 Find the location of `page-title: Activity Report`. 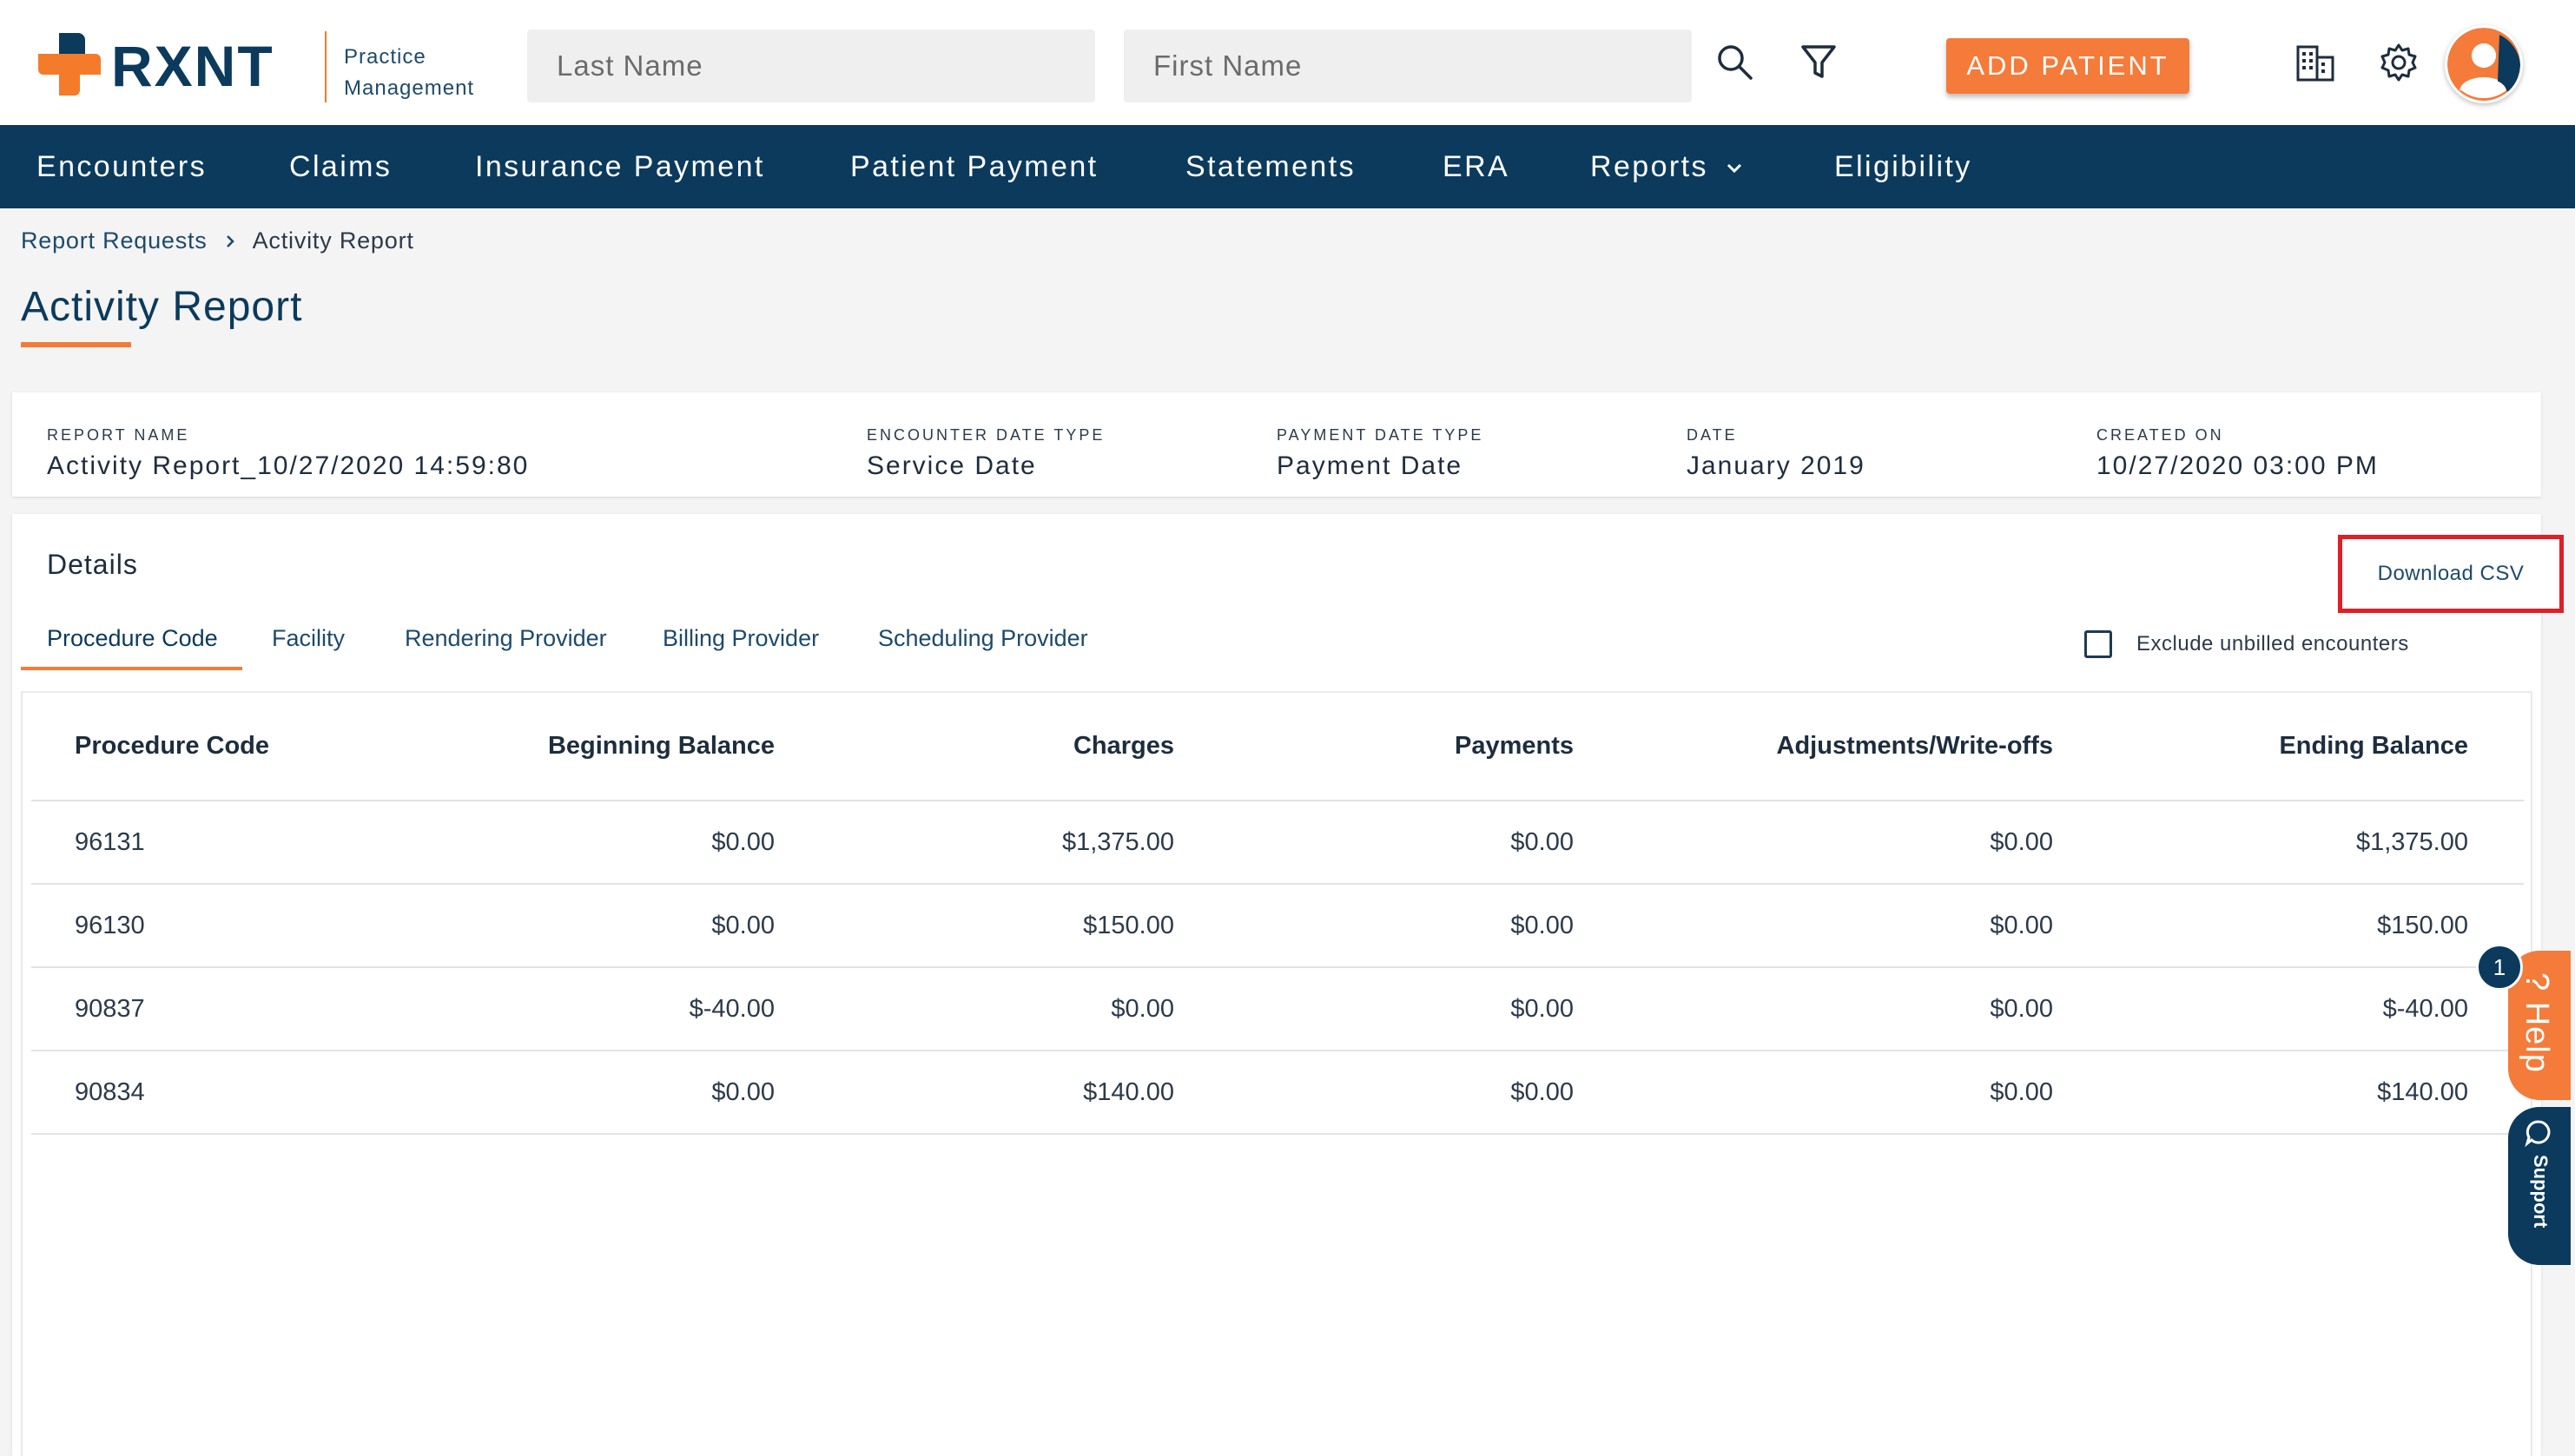

page-title: Activity Report is located at coordinates (162, 307).